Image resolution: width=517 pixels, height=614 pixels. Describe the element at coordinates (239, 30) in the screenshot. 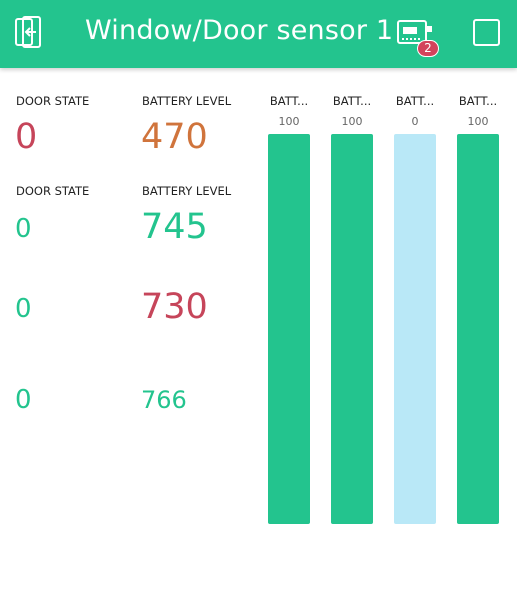

I see `page-title: Window/Door sensor 1` at that location.